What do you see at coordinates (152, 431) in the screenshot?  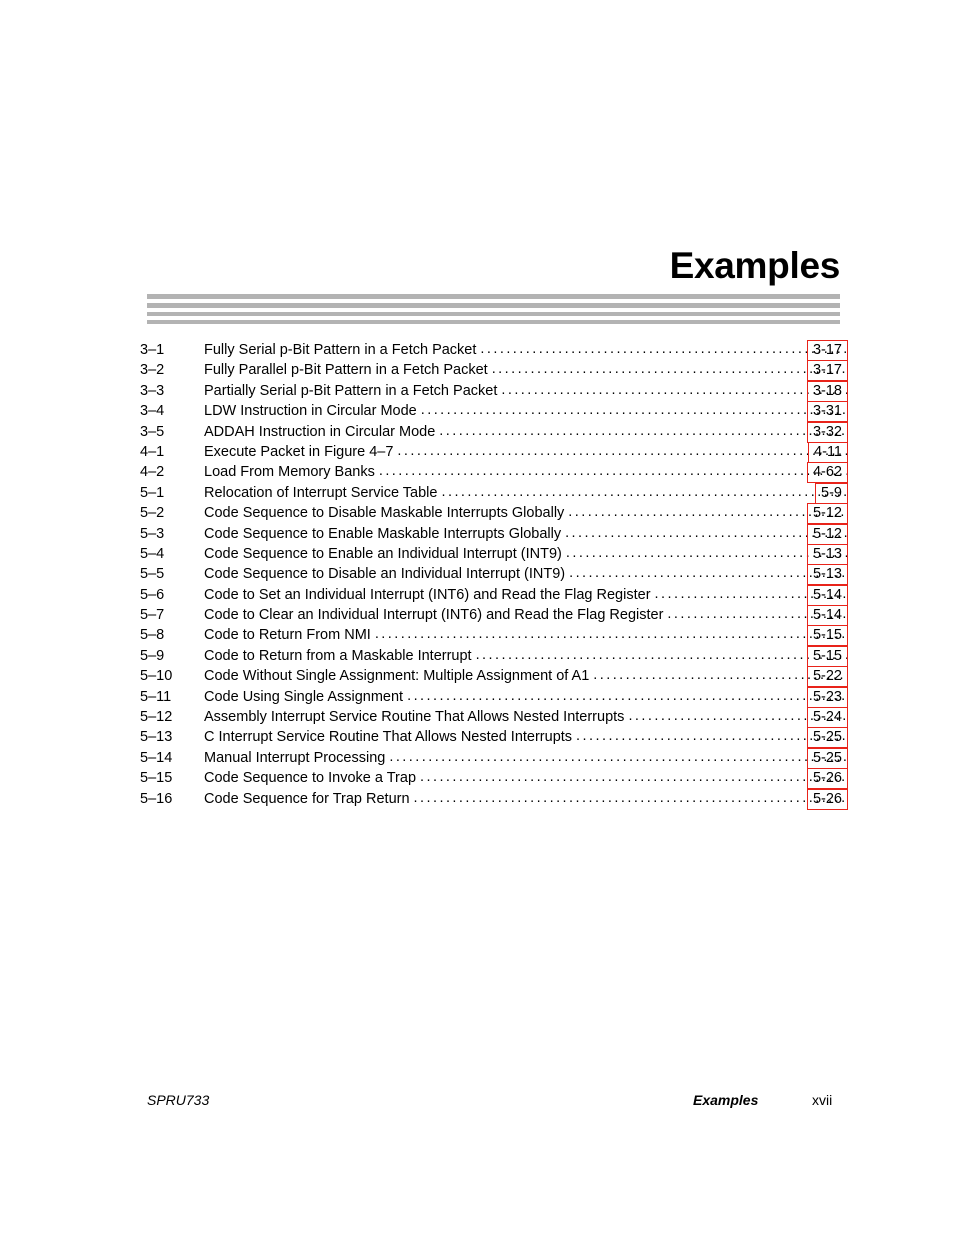 I see `example-number: 3–5` at bounding box center [152, 431].